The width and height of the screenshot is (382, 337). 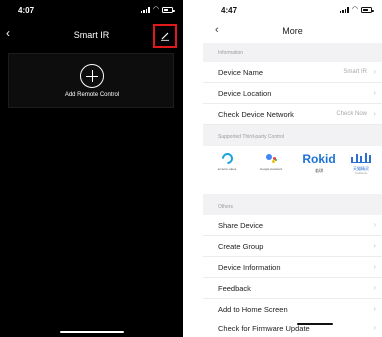 I want to click on row-label: Device Information, so click(x=249, y=267).